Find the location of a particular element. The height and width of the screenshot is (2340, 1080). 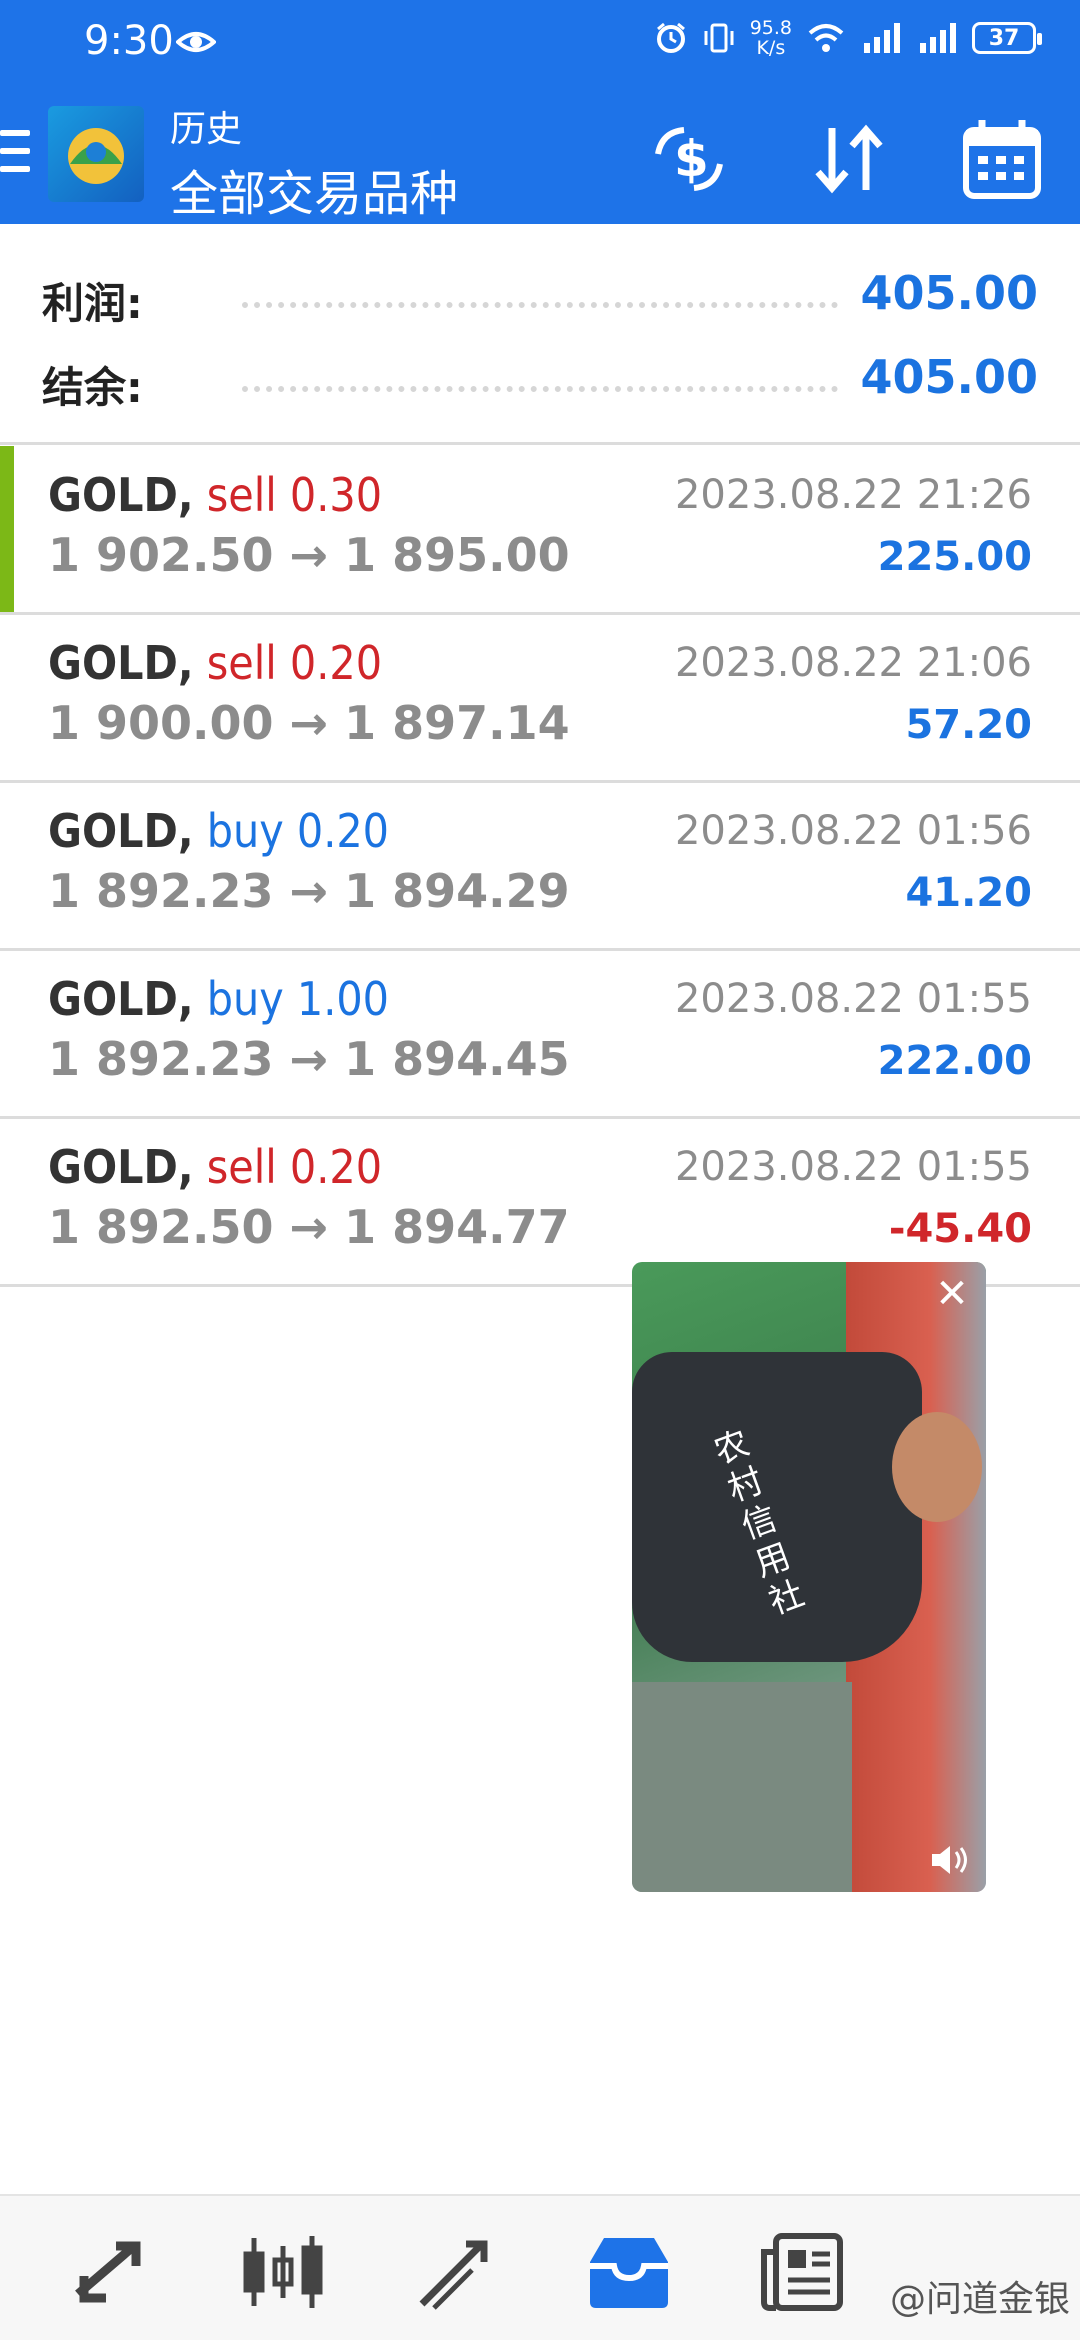

trade-profit: 57.20 is located at coordinates (968, 725).